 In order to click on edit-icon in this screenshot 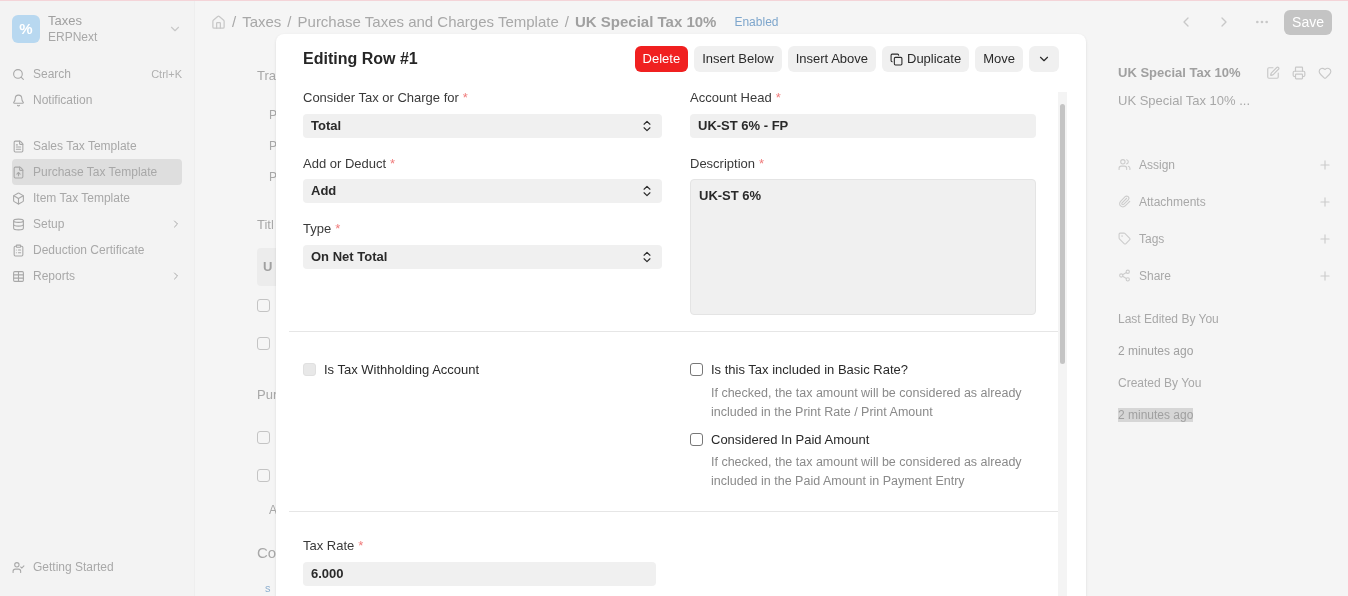, I will do `click(1273, 72)`.